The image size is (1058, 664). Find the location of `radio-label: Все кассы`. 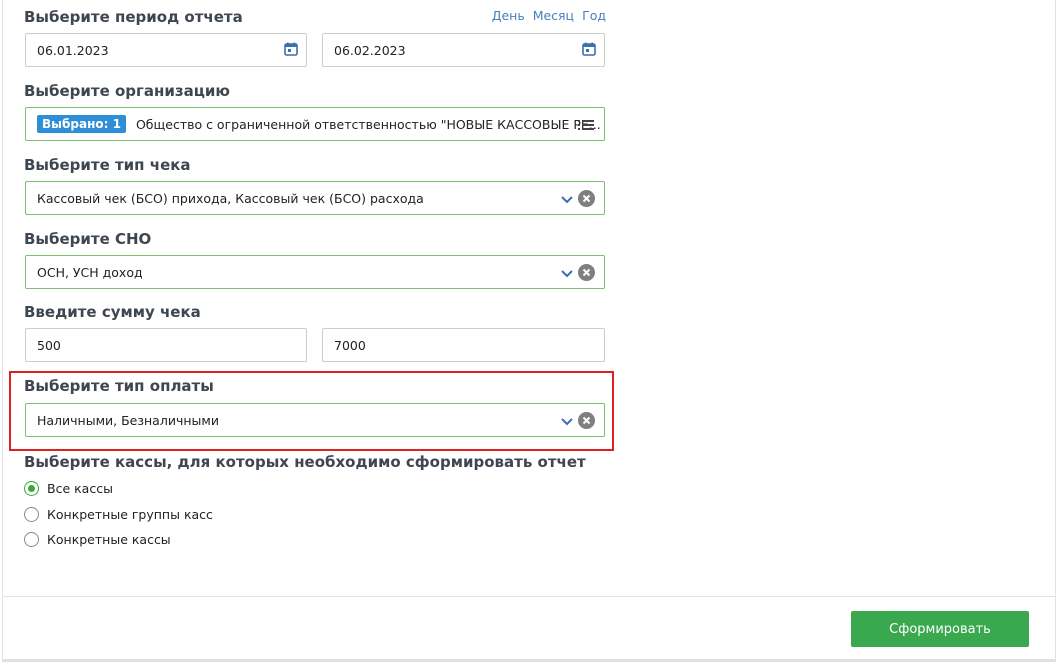

radio-label: Все кассы is located at coordinates (80, 488).